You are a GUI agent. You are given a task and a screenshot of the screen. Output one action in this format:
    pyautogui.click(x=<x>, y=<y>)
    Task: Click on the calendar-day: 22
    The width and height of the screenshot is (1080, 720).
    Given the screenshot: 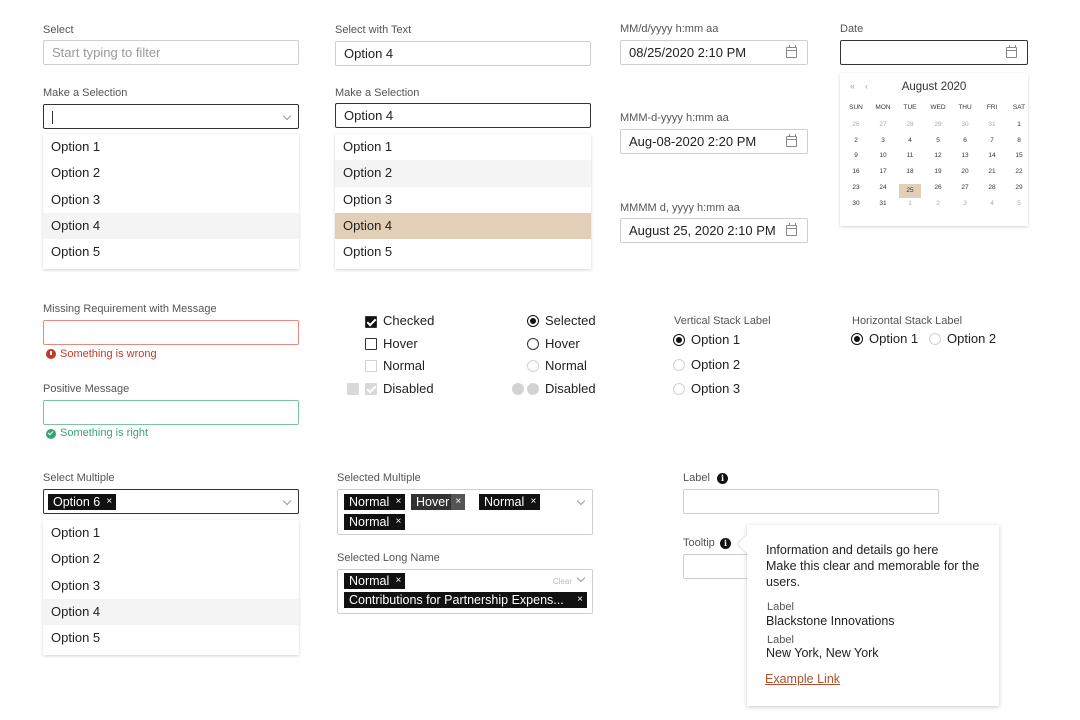 What is the action you would take?
    pyautogui.click(x=1019, y=171)
    